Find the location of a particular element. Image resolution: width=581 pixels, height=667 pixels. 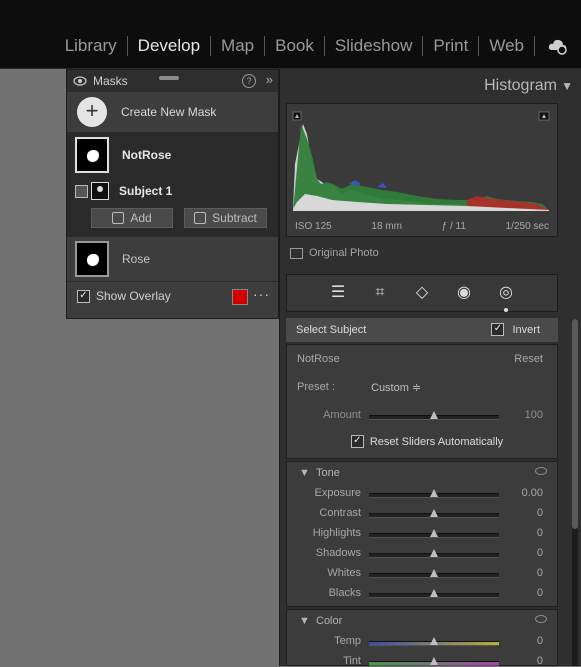

overlay-color-swatch is located at coordinates (240, 297).